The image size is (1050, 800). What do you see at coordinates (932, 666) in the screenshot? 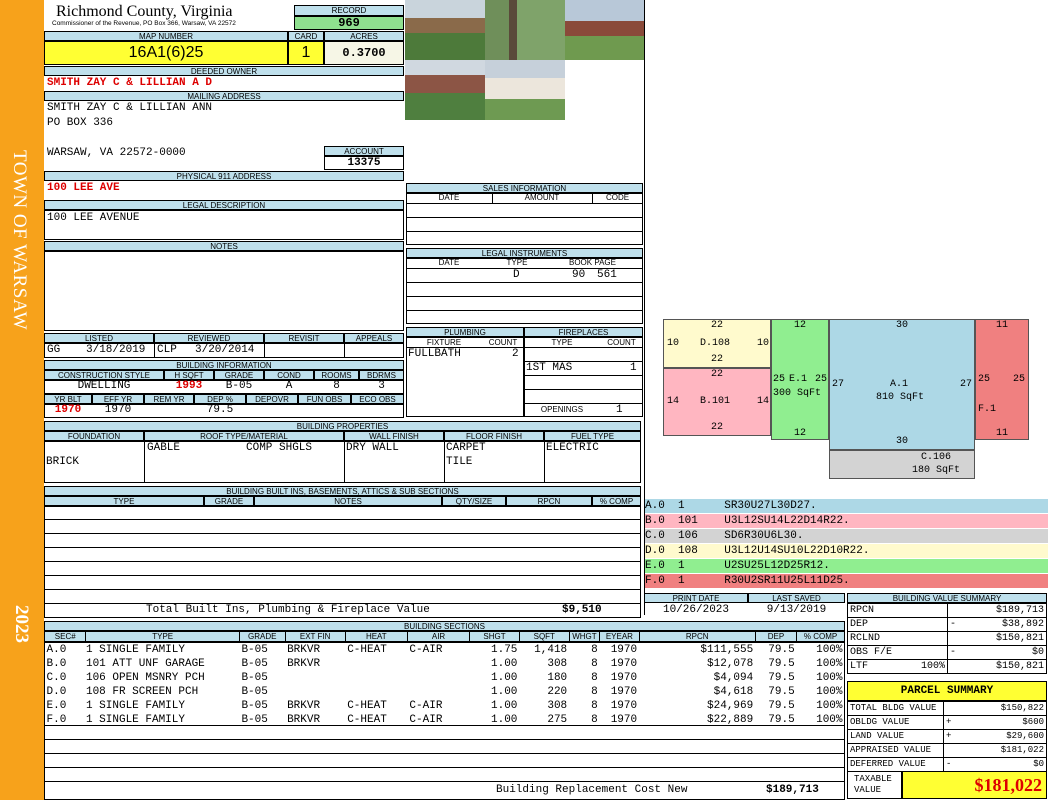
I see `bvs-ltf-pct: 100%` at bounding box center [932, 666].